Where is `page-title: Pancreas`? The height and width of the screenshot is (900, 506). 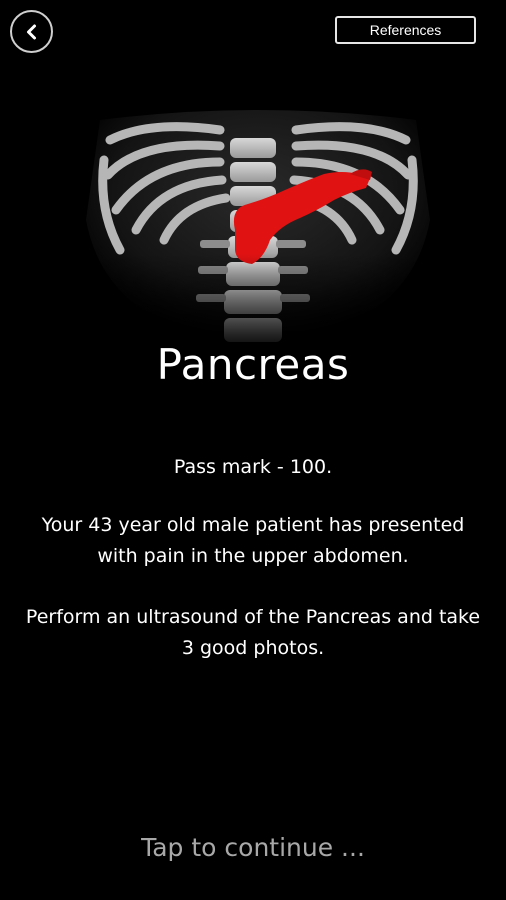
page-title: Pancreas is located at coordinates (253, 364).